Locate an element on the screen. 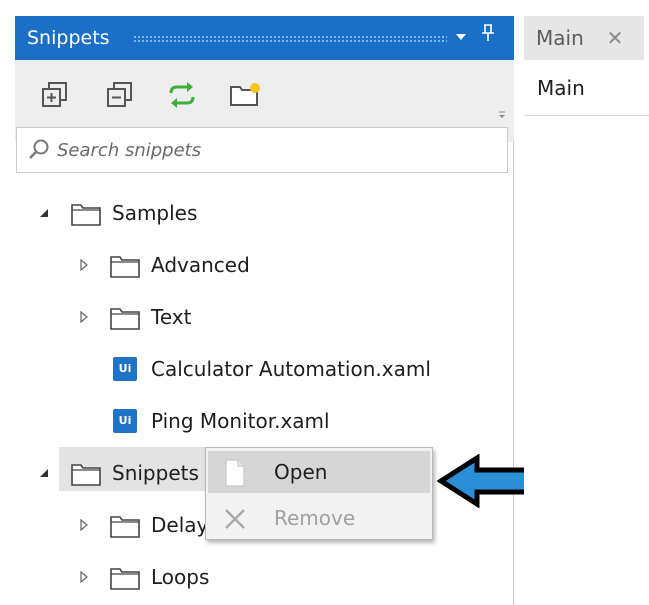  tab-main-label: Main is located at coordinates (560, 38).